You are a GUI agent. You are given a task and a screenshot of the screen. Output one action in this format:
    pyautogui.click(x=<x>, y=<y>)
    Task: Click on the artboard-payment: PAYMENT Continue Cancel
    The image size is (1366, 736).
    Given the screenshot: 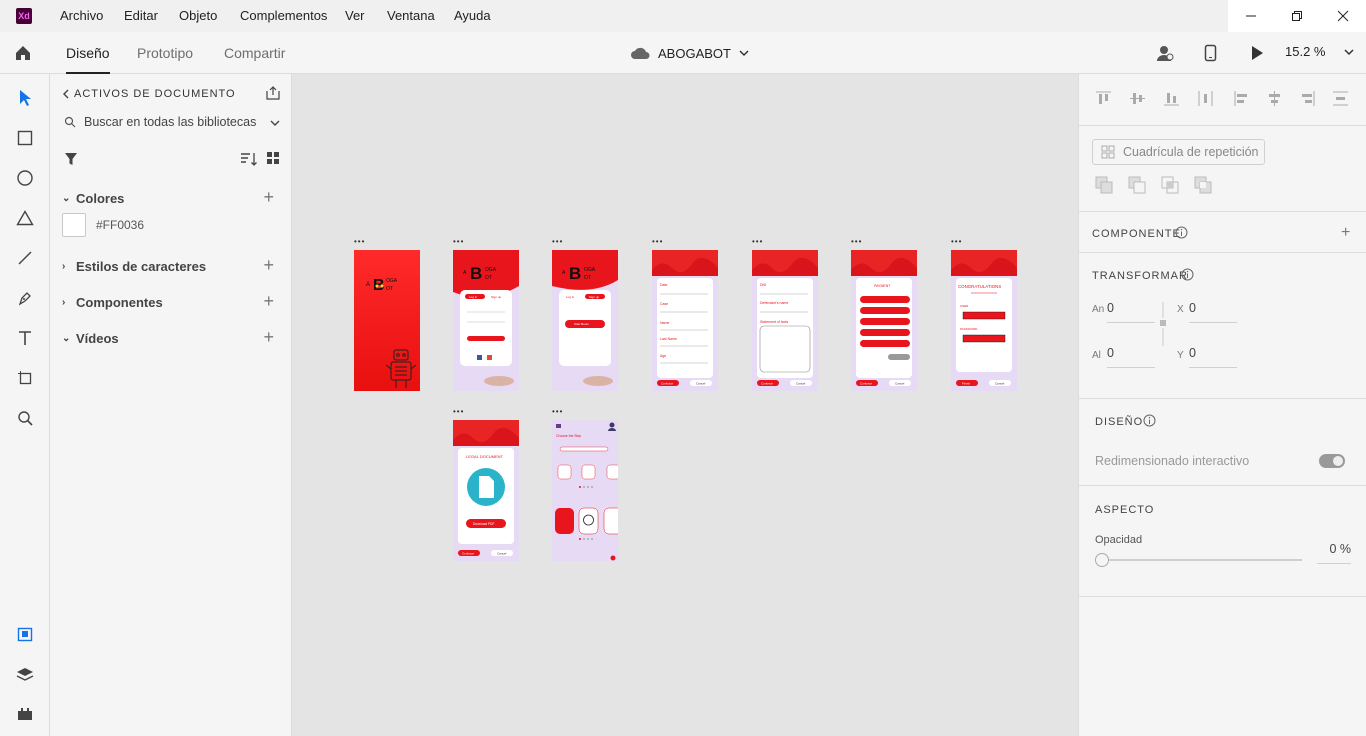 What is the action you would take?
    pyautogui.click(x=884, y=320)
    